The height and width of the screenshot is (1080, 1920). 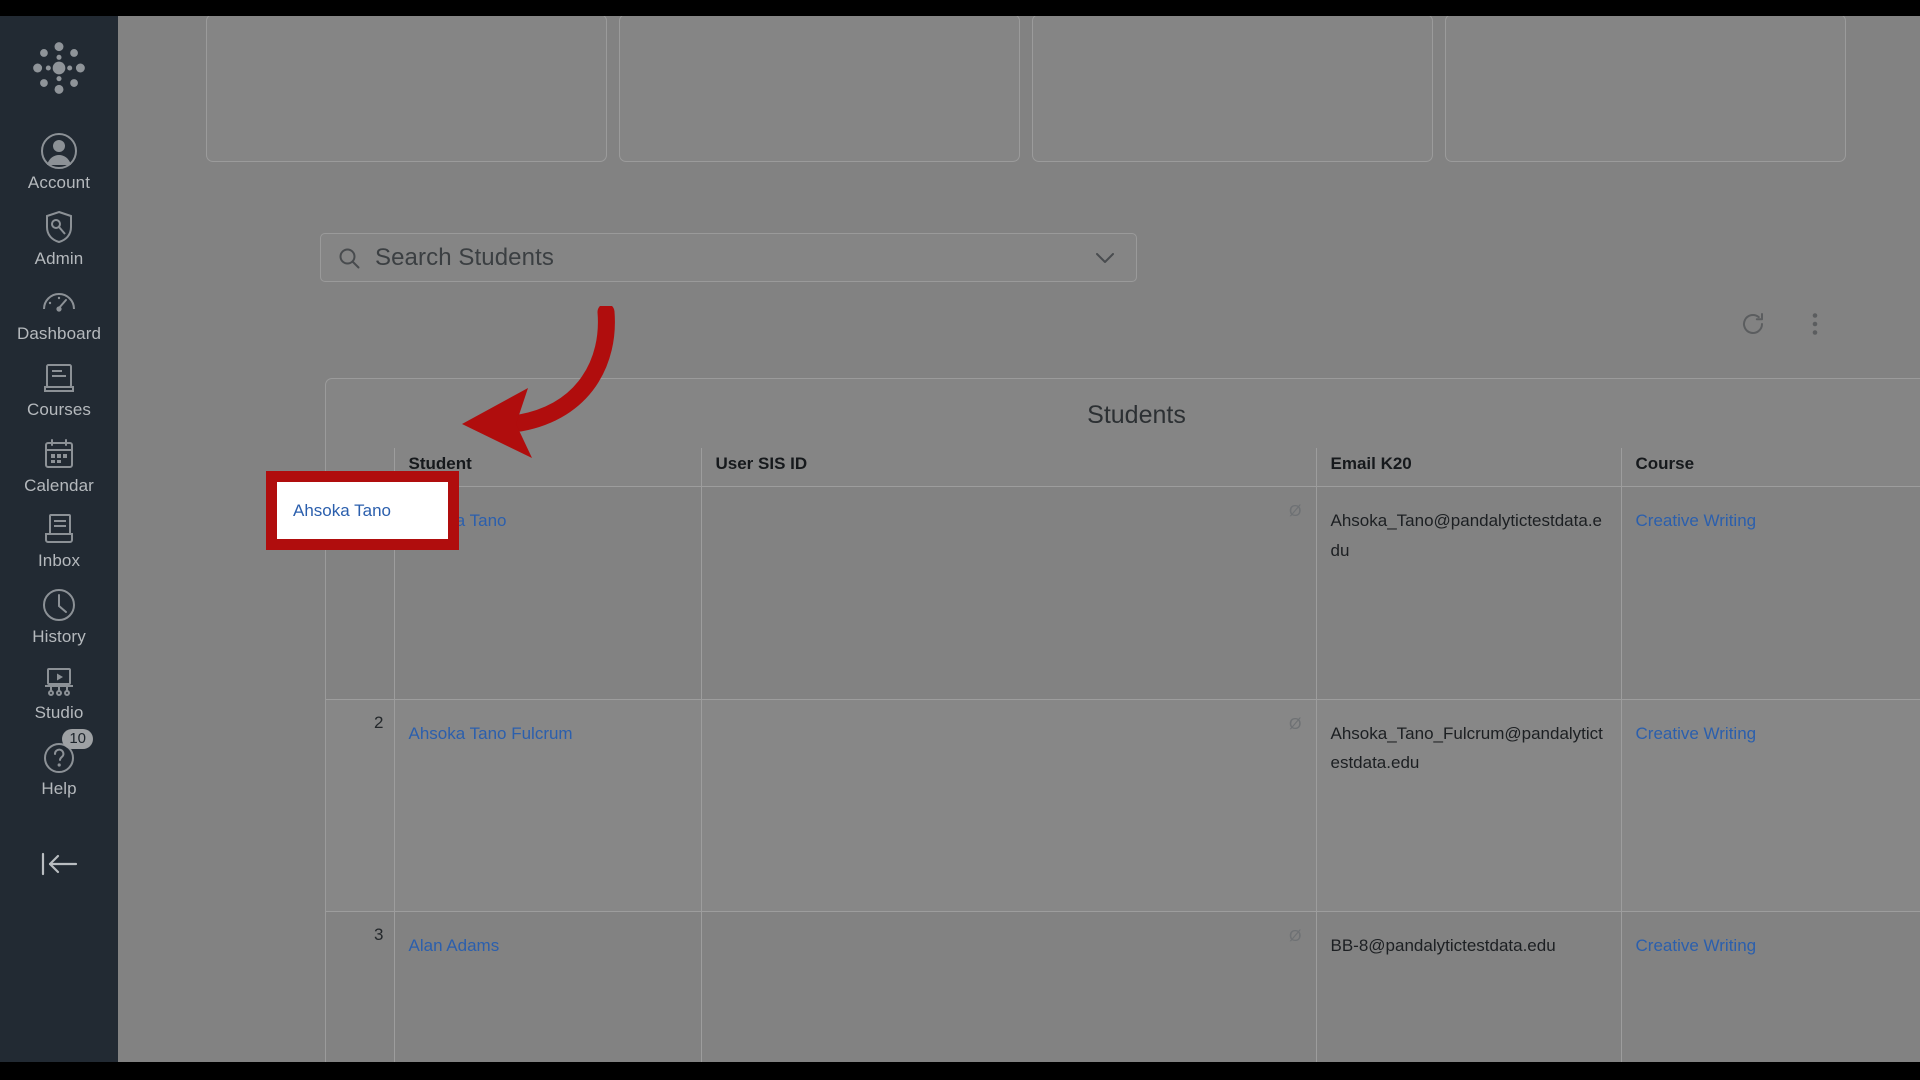 What do you see at coordinates (342, 510) in the screenshot?
I see `annotation-highlight-label: Ahsoka Tano` at bounding box center [342, 510].